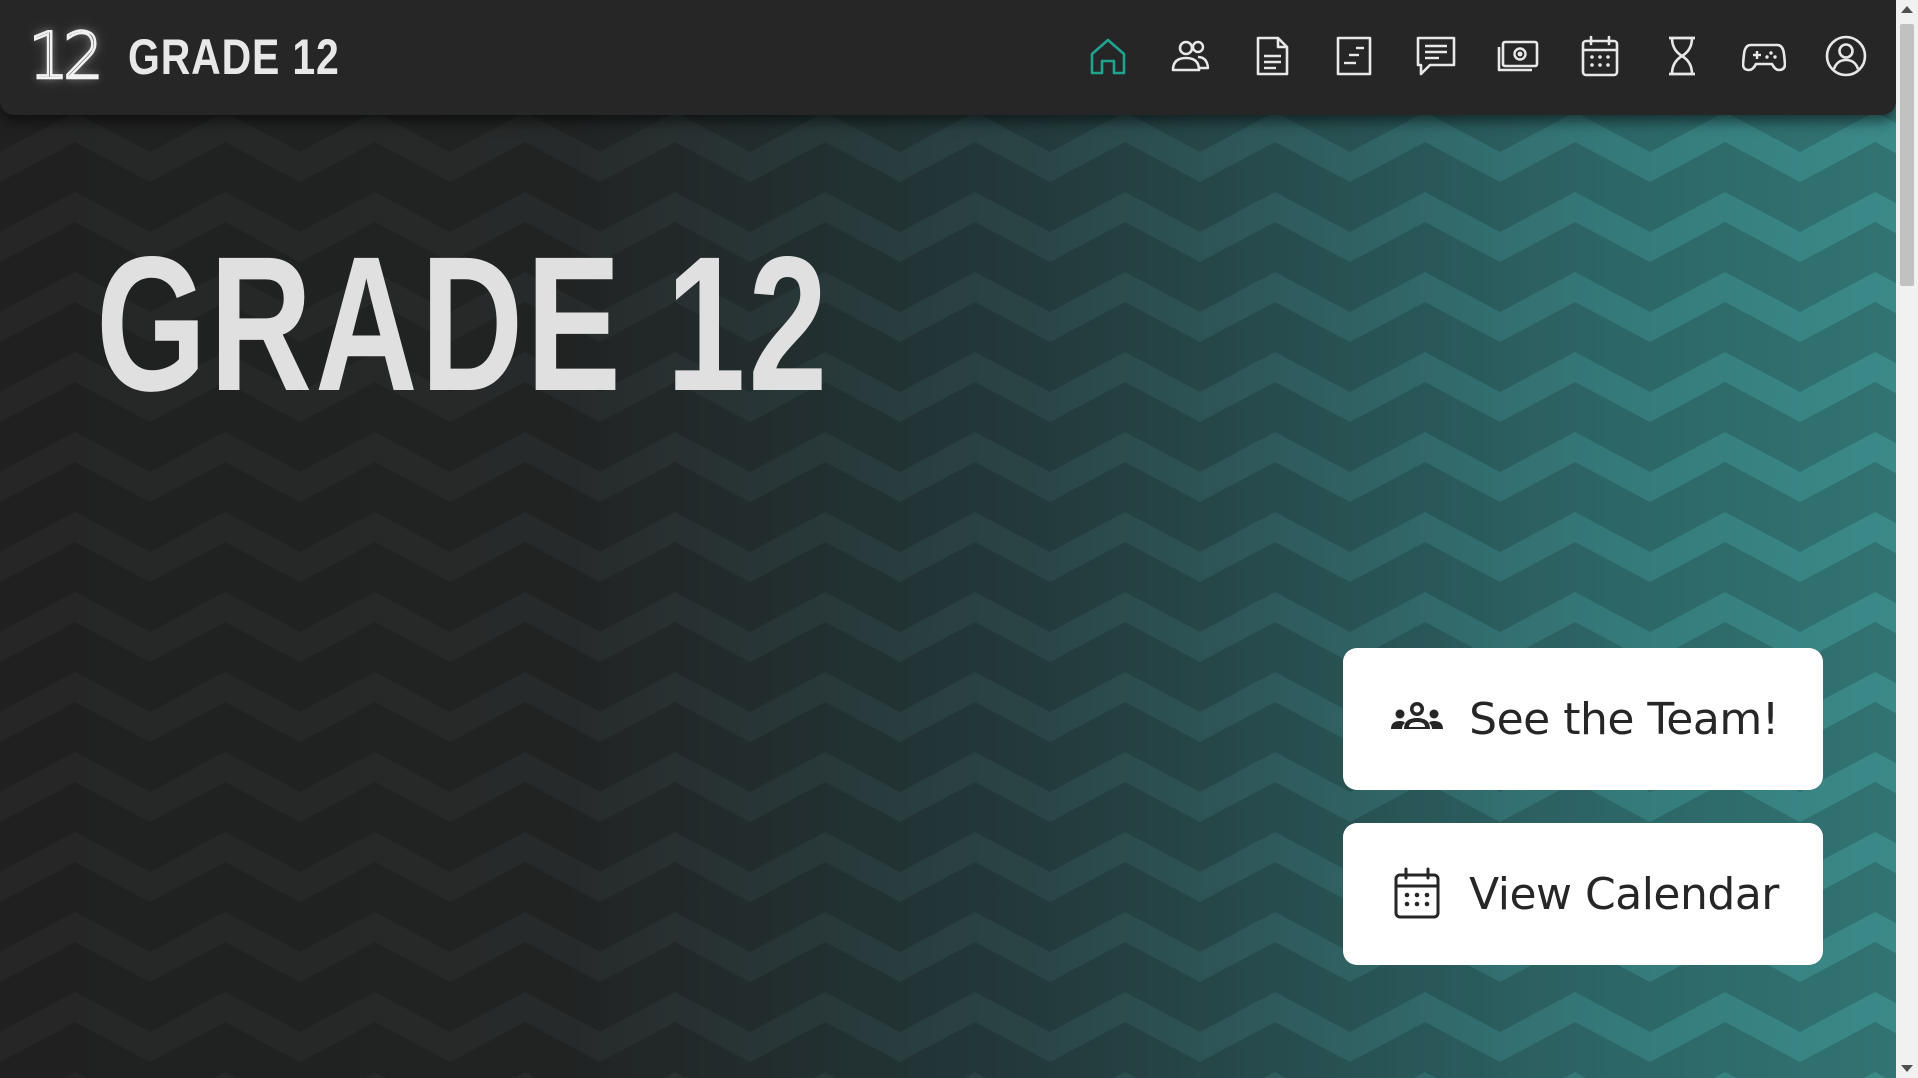  I want to click on document-icon, so click(1272, 56).